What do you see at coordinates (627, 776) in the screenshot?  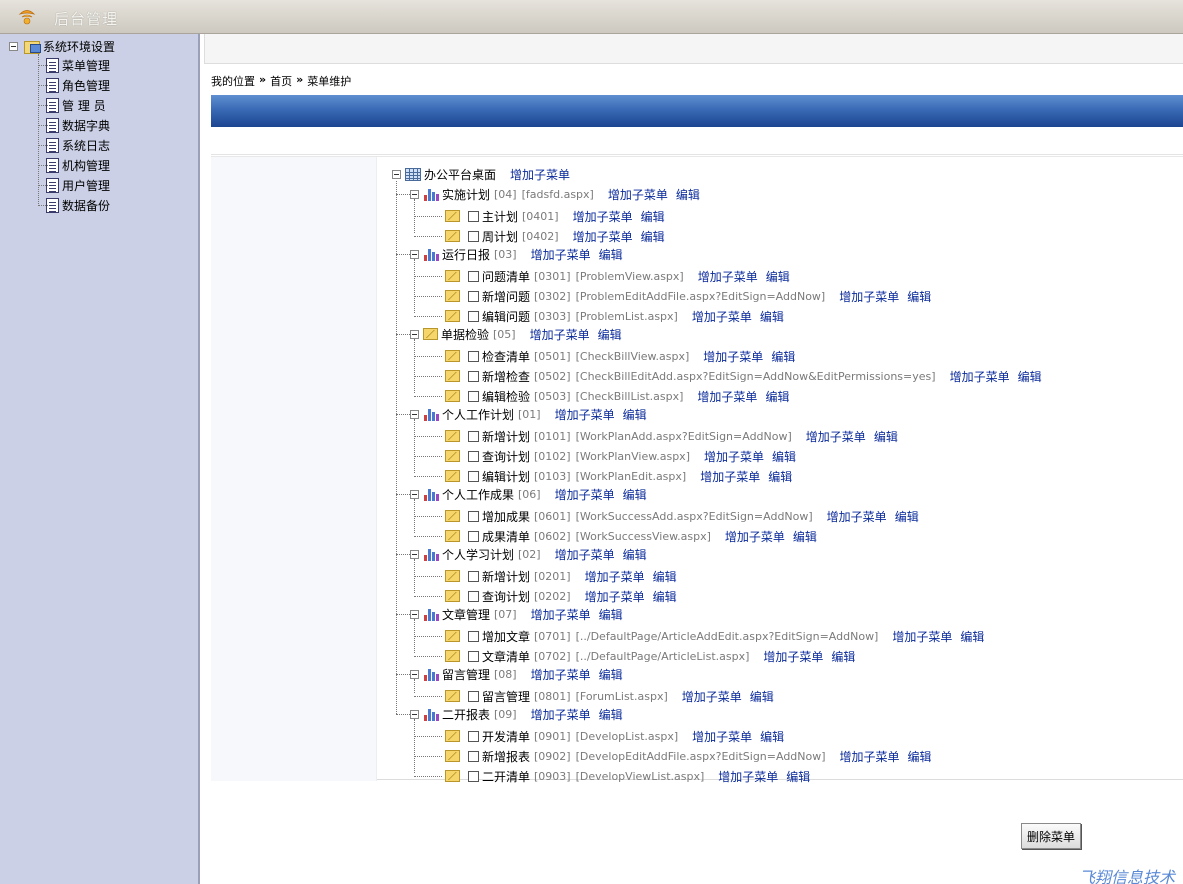 I see `menu-item-node: 二开清单 [0903] [DevelopViewList.aspx] 增加子菜单 编辑` at bounding box center [627, 776].